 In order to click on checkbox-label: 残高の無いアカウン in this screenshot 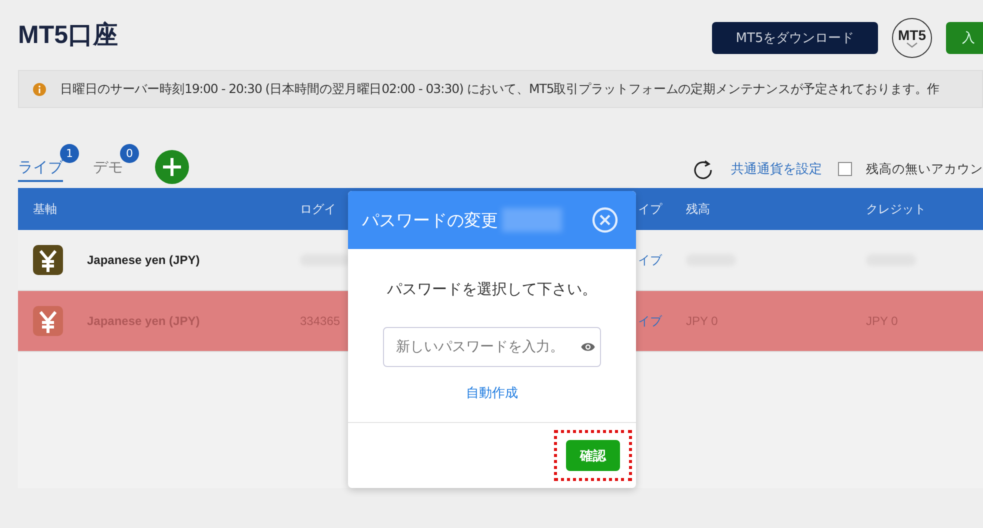, I will do `click(924, 169)`.